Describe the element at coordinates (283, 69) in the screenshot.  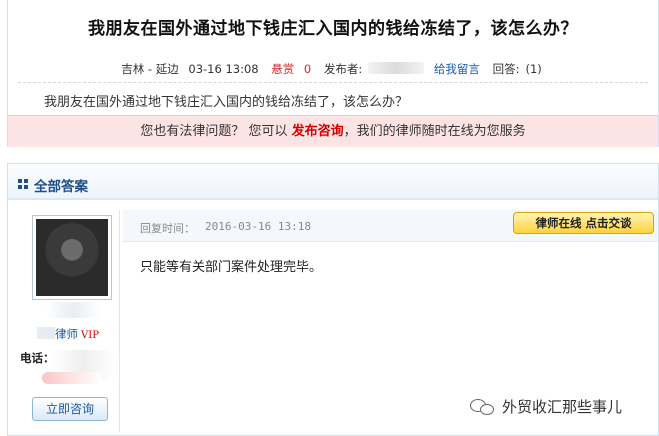
I see `reward-label: 悬赏` at that location.